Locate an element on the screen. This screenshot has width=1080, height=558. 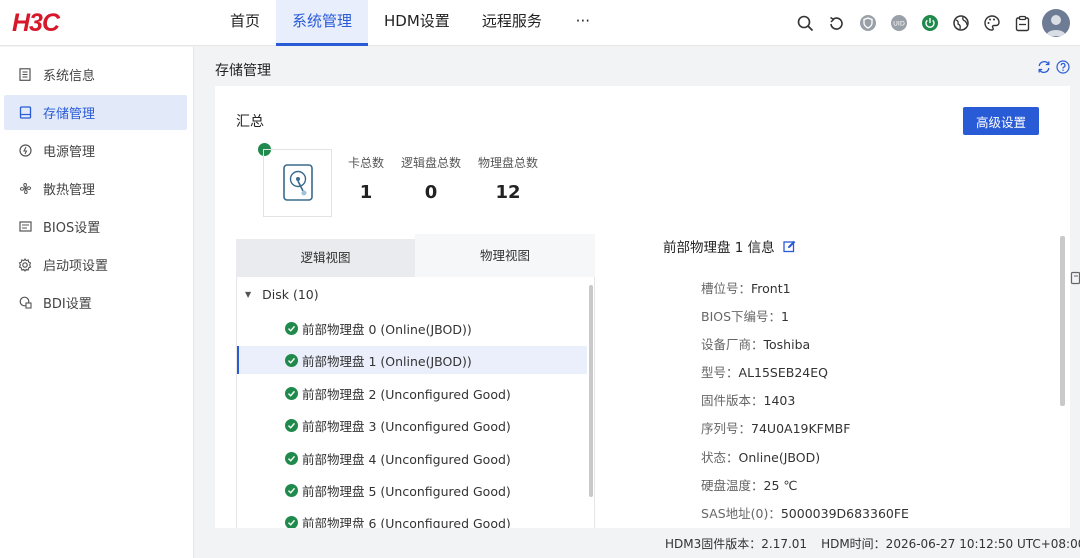
sidebar-item-system-info: 系统信息 is located at coordinates (95, 74).